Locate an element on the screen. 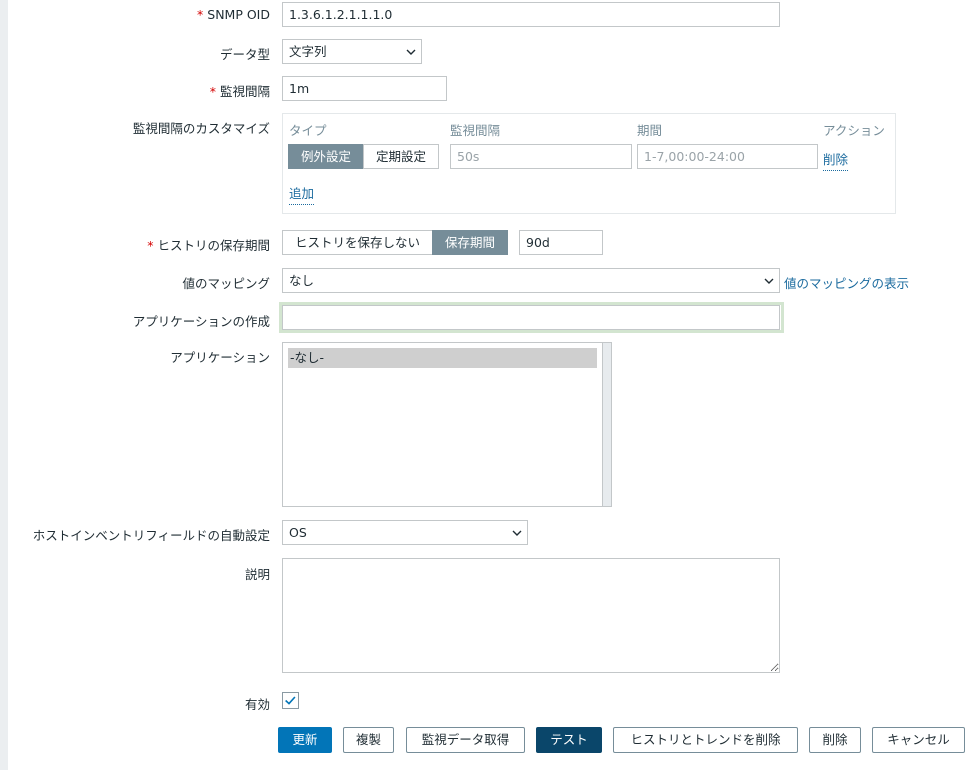 The image size is (976, 770). inventory-select: OS is located at coordinates (405, 532).